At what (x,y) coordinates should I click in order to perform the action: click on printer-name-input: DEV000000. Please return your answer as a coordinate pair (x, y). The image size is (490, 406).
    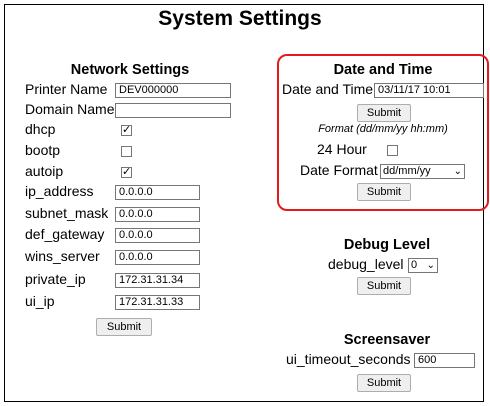
    Looking at the image, I should click on (173, 90).